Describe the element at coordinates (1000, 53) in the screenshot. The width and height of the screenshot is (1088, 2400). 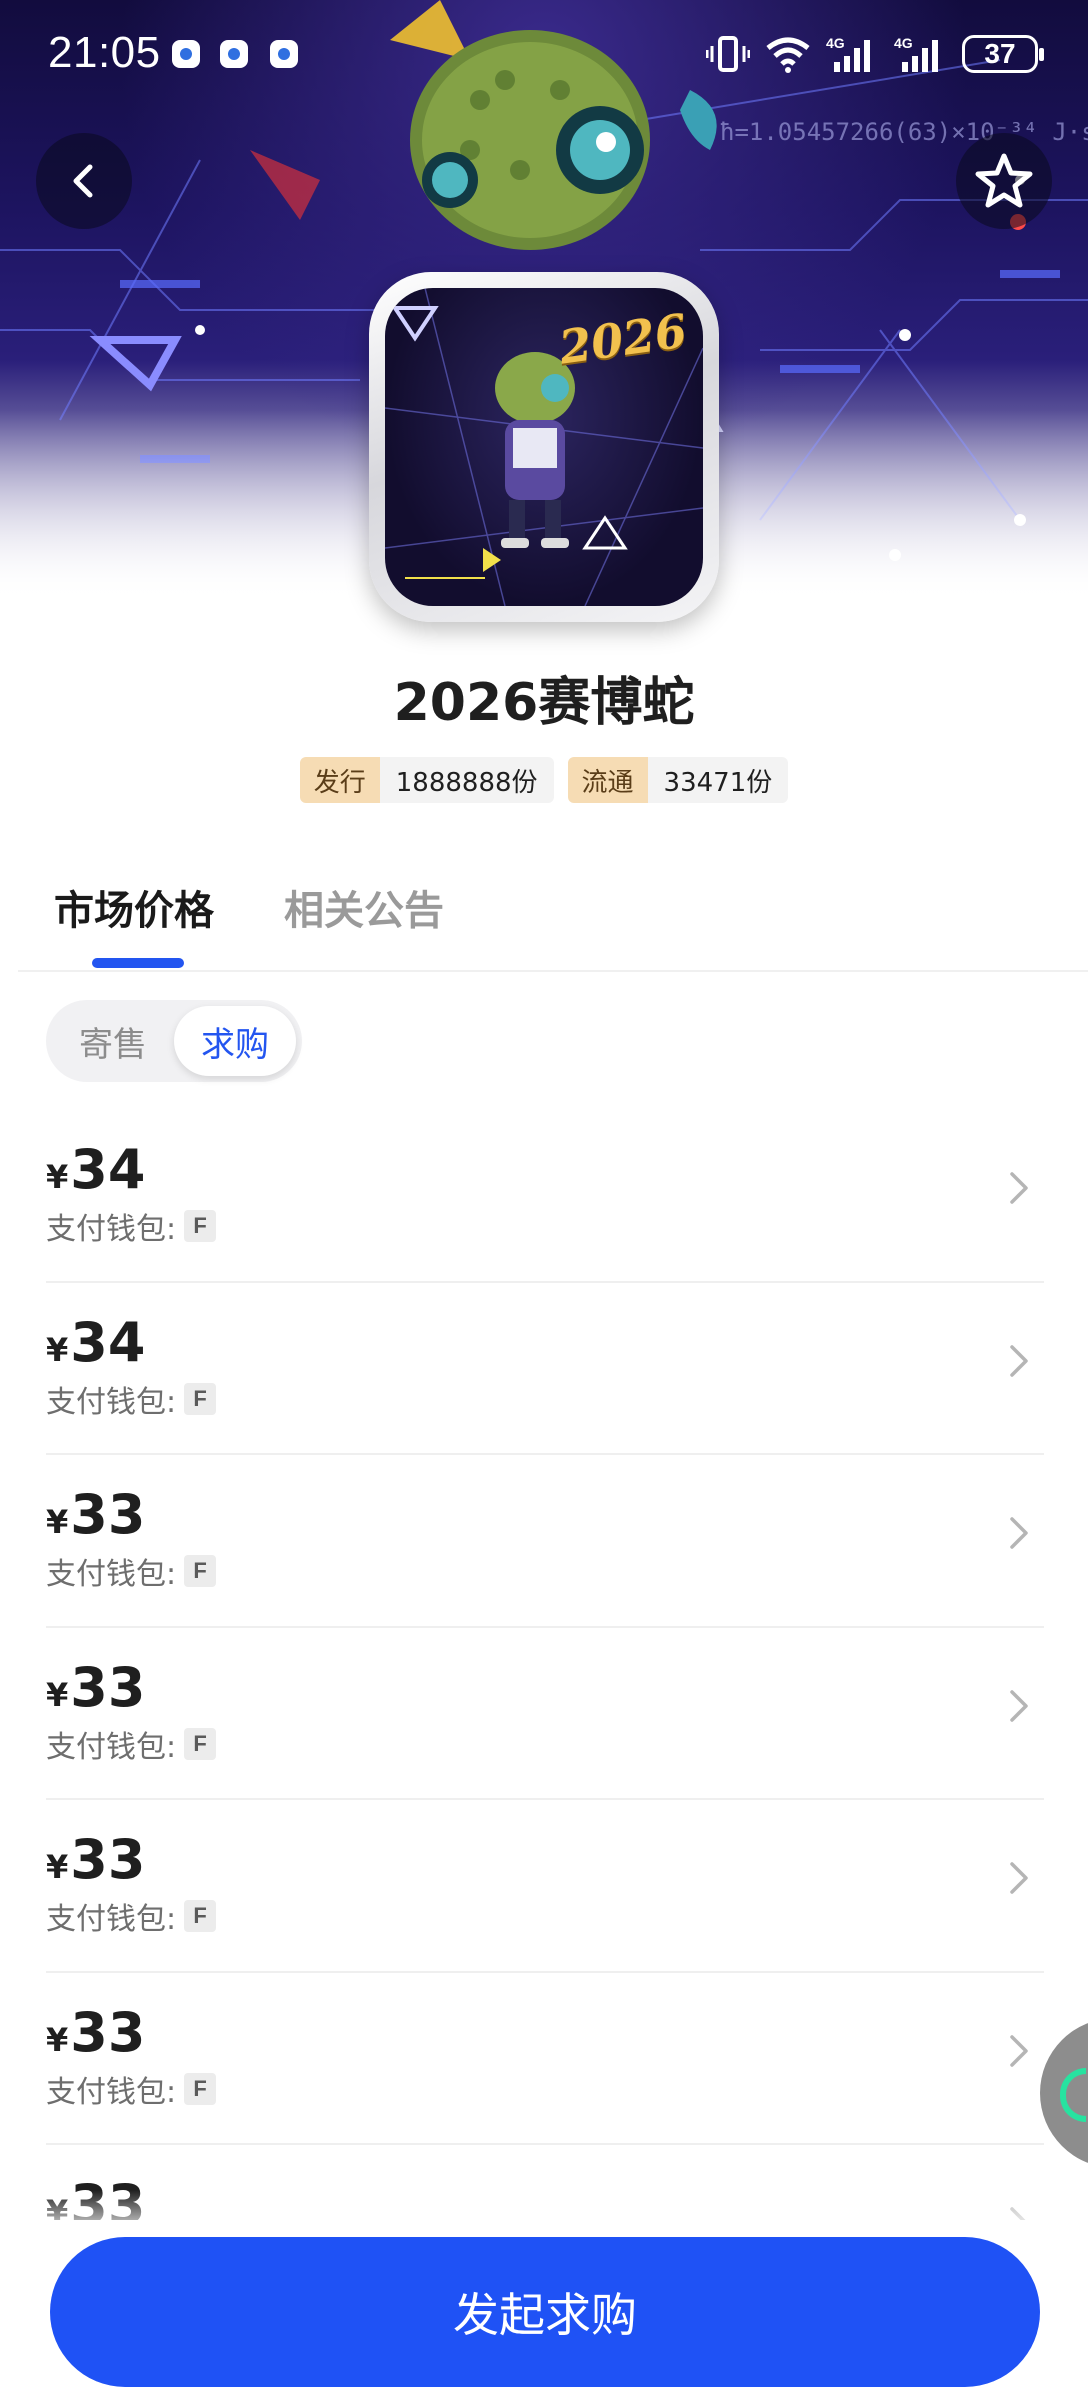
I see `battery-level: 37` at that location.